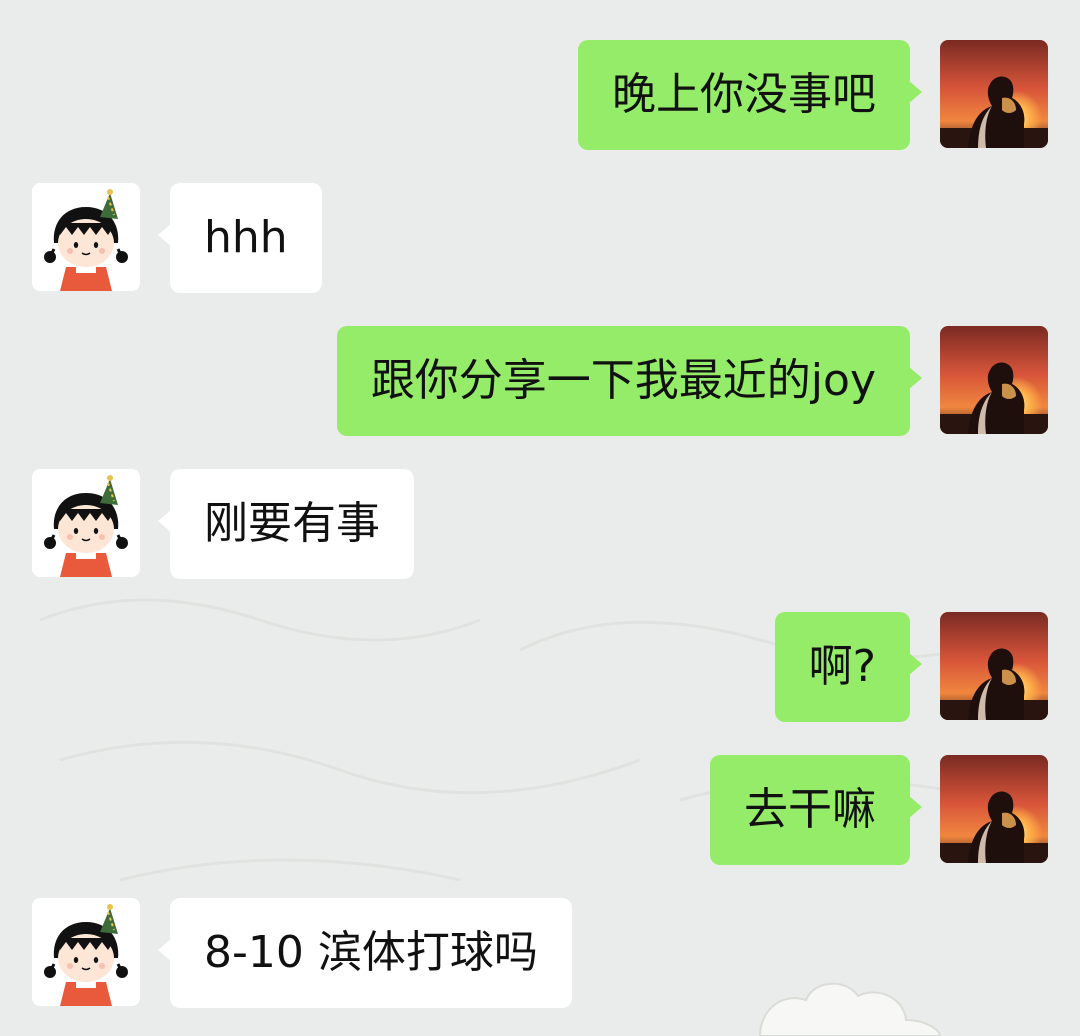  I want to click on message-row: 跟你分享一下我最近的joy, so click(540, 382).